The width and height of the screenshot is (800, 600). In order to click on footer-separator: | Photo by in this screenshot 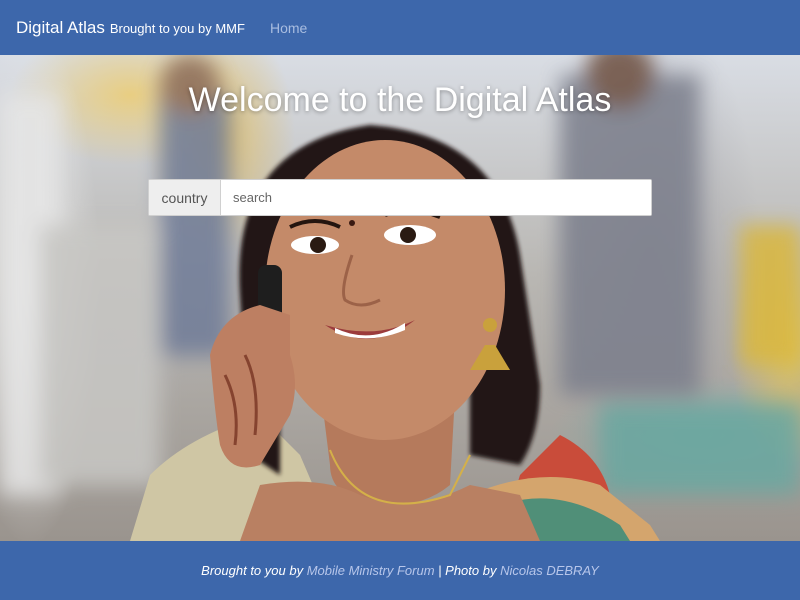, I will do `click(467, 570)`.